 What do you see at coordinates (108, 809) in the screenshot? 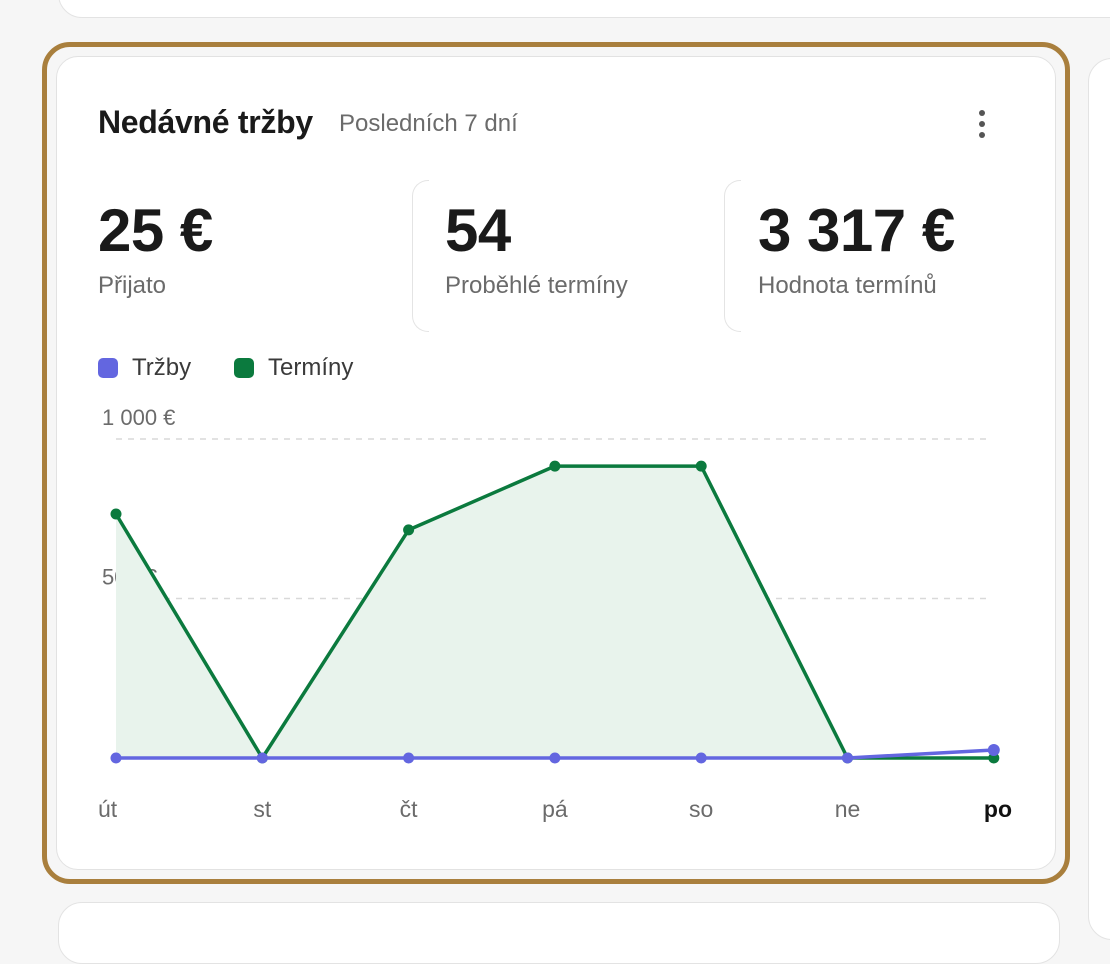
I see `x-tick-label: út` at bounding box center [108, 809].